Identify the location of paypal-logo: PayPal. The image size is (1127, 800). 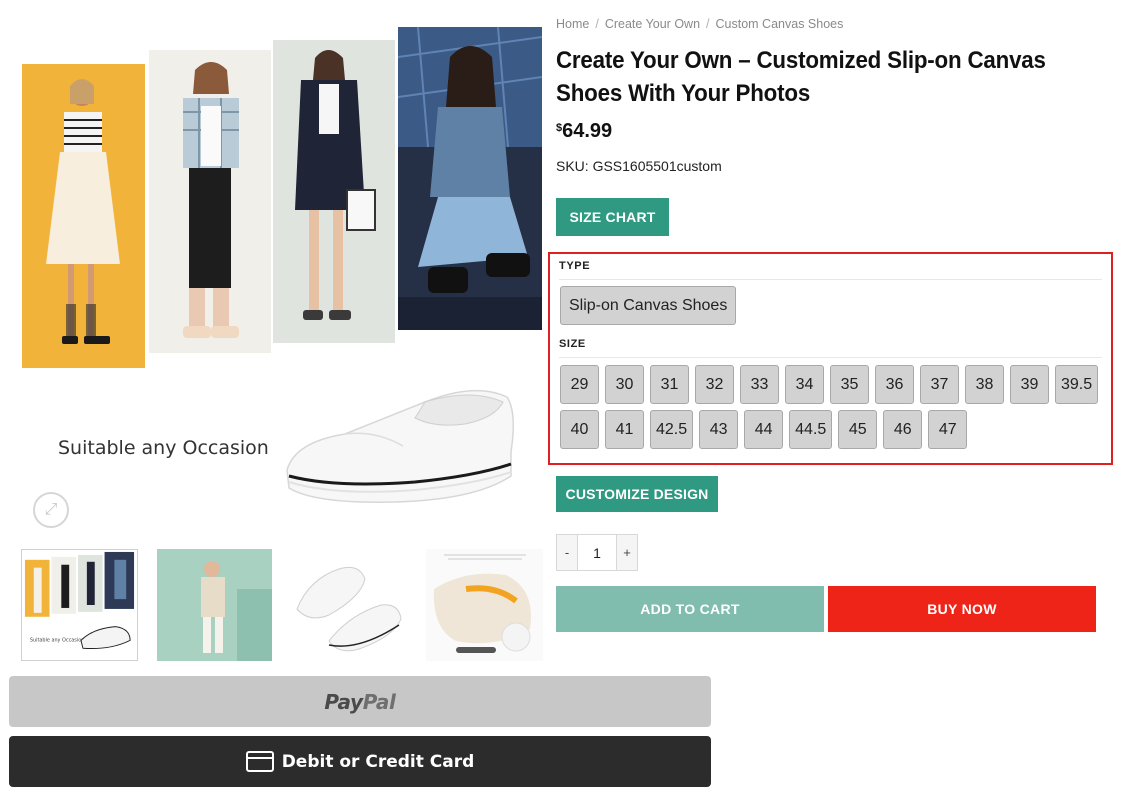
(360, 701).